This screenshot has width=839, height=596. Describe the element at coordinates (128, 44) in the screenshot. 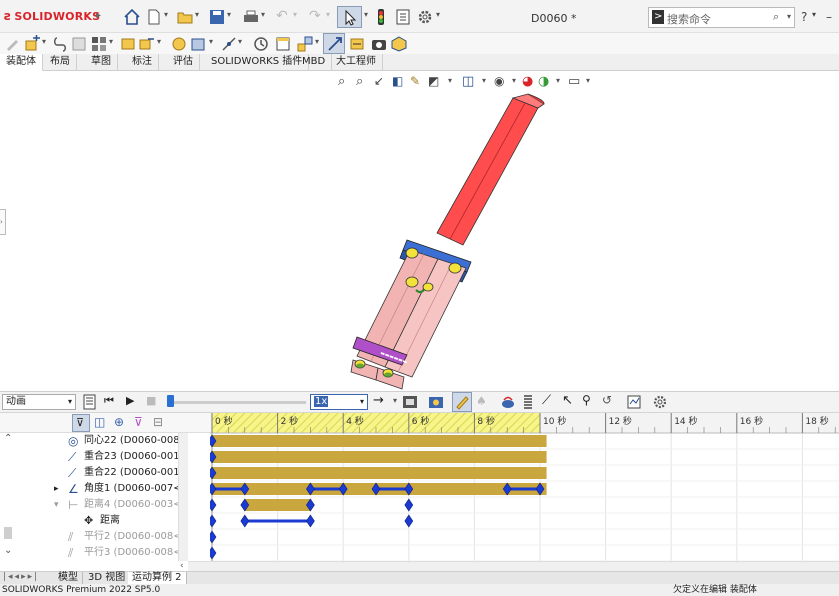

I see `smart-fasteners-icon` at that location.